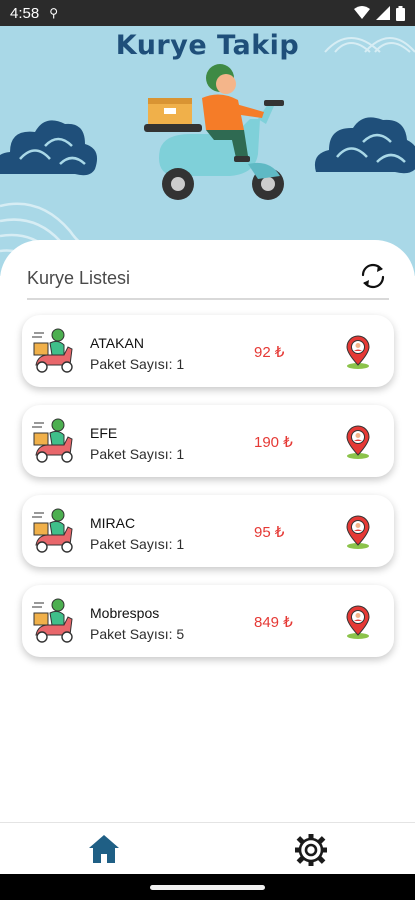 This screenshot has height=900, width=415. I want to click on list-header: Kurye Listesi, so click(208, 280).